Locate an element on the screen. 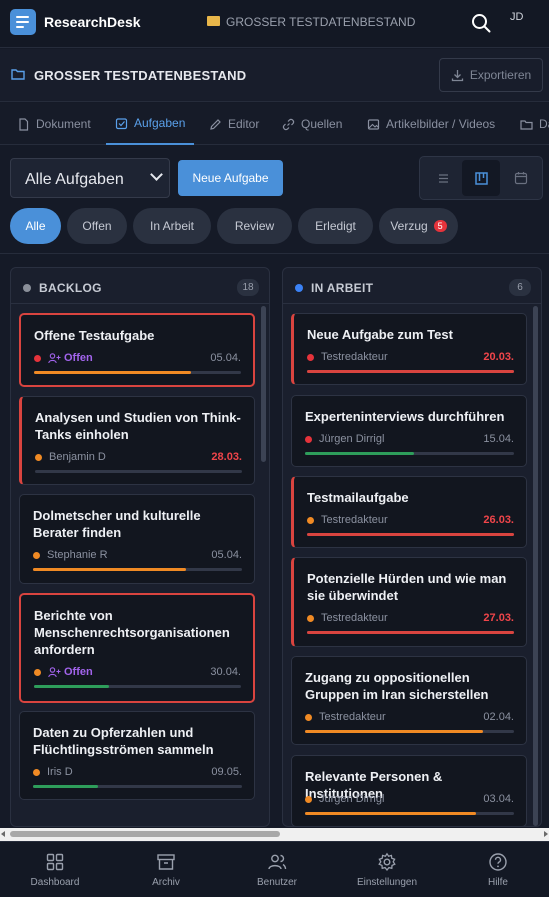  task-meta: Testredakteur 27.03. is located at coordinates (410, 618).